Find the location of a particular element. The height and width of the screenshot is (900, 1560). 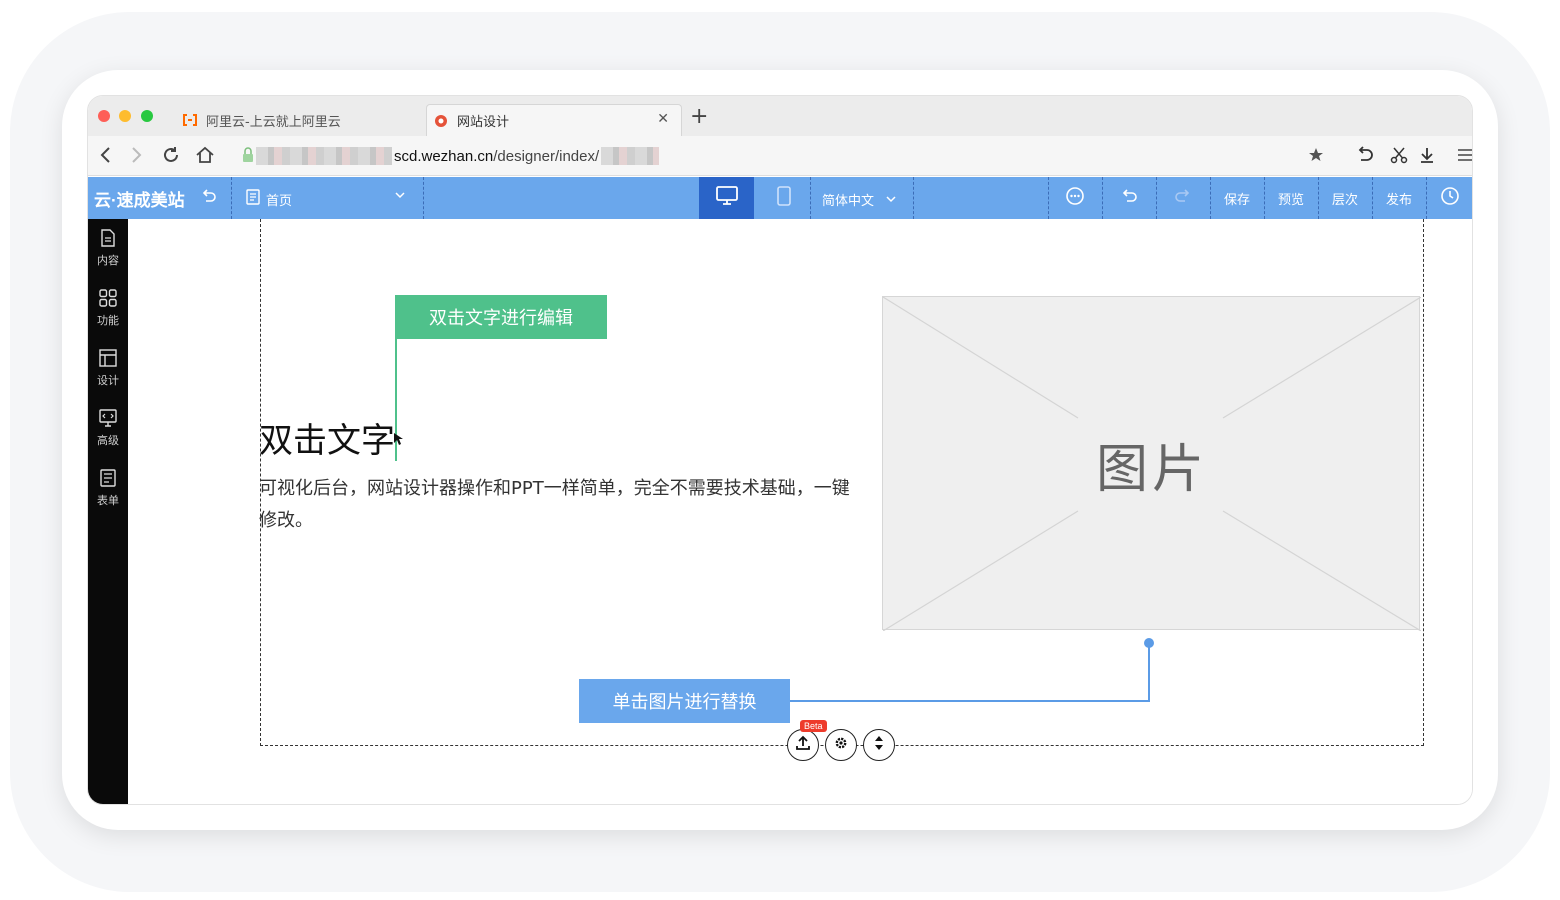

bookmark-star-icon is located at coordinates (1316, 155).